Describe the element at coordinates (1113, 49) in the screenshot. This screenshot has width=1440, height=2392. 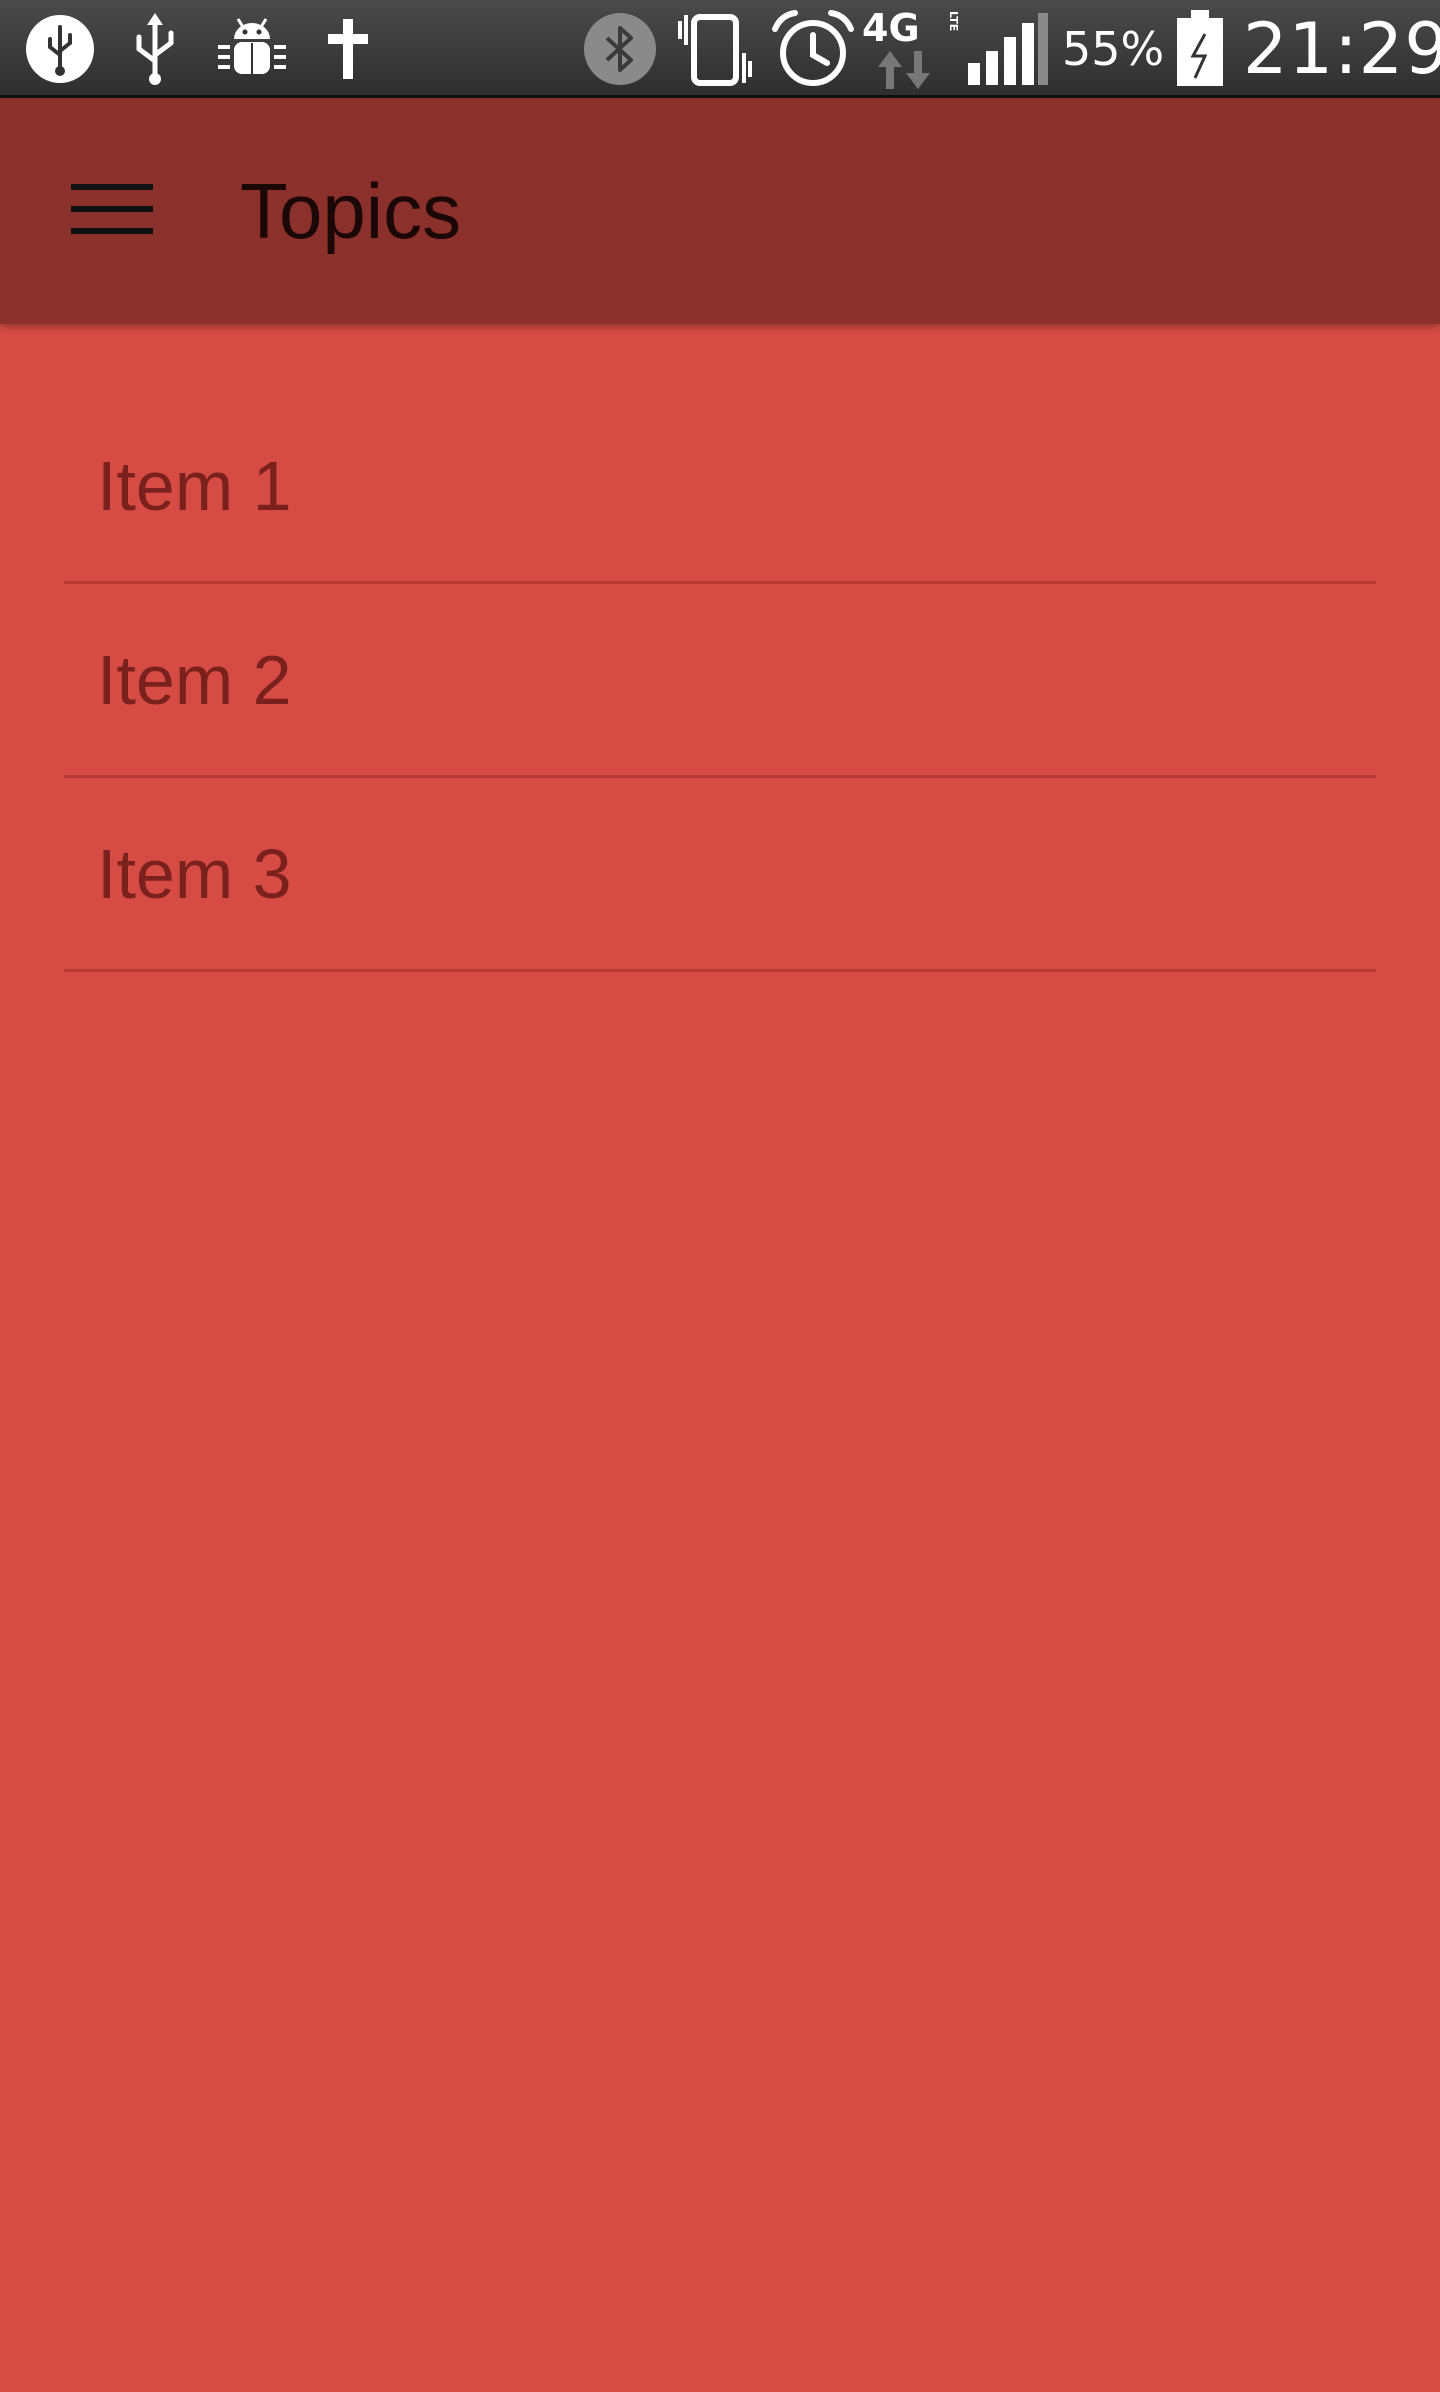
I see `battery-percent: 55%` at that location.